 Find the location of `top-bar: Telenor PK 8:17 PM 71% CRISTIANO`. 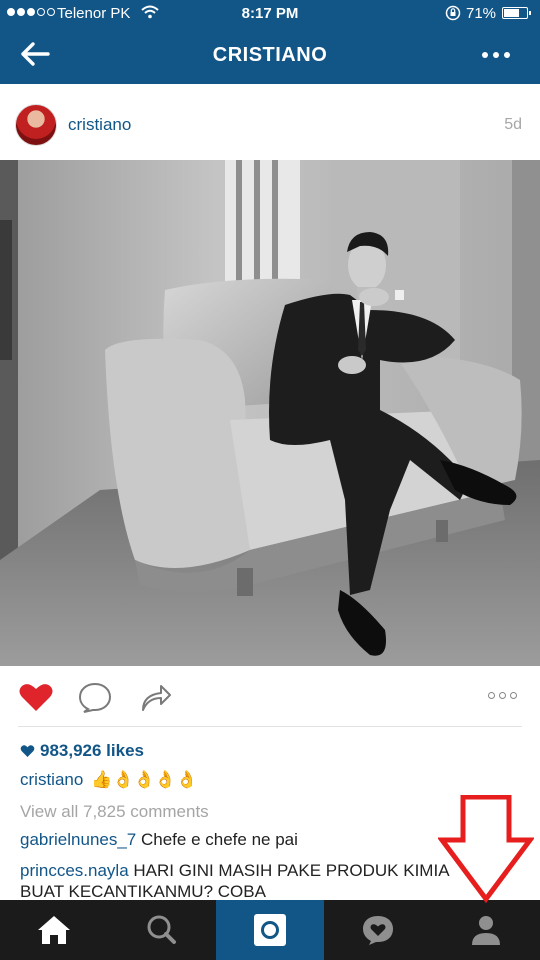

top-bar: Telenor PK 8:17 PM 71% CRISTIANO is located at coordinates (270, 42).